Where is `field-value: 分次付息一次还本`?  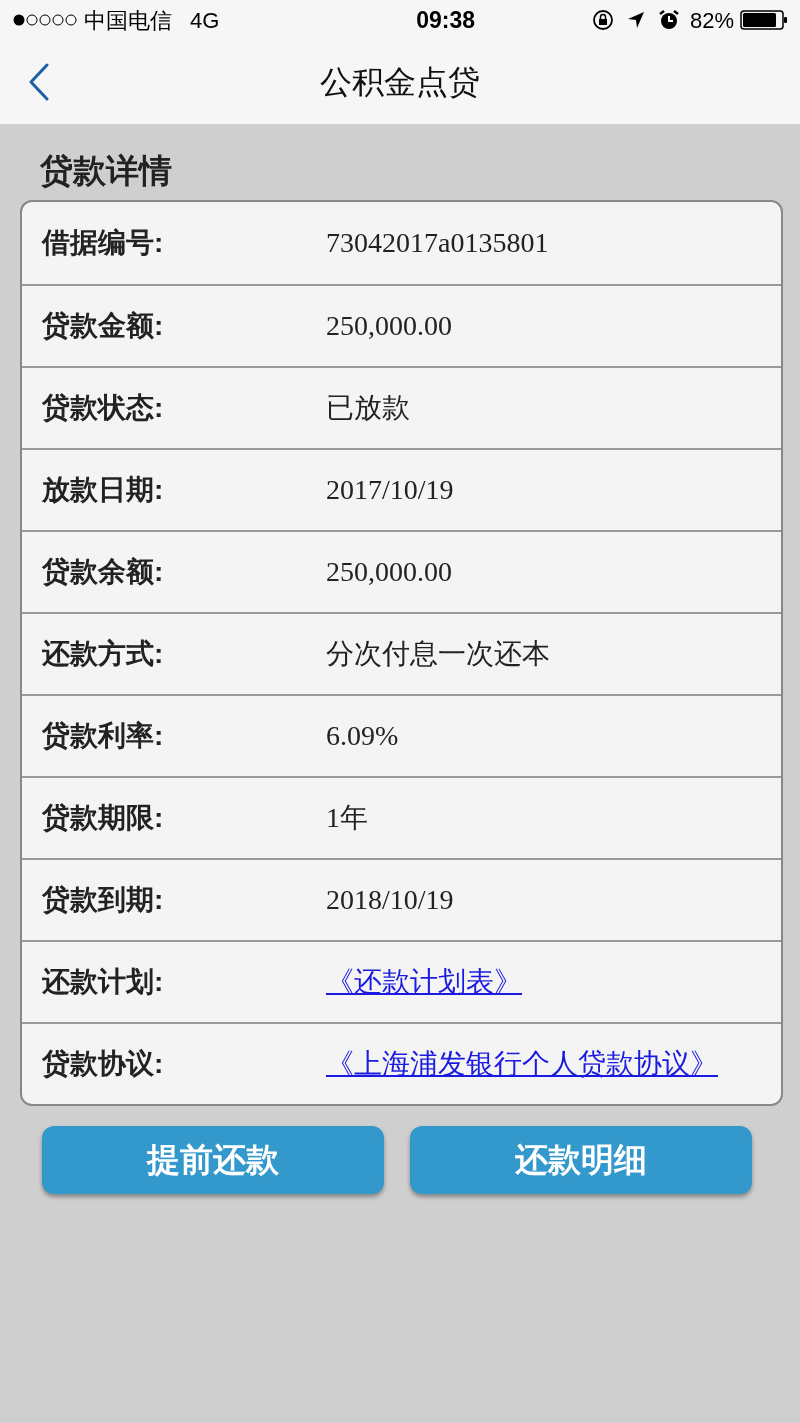
field-value: 分次付息一次还本 is located at coordinates (438, 654).